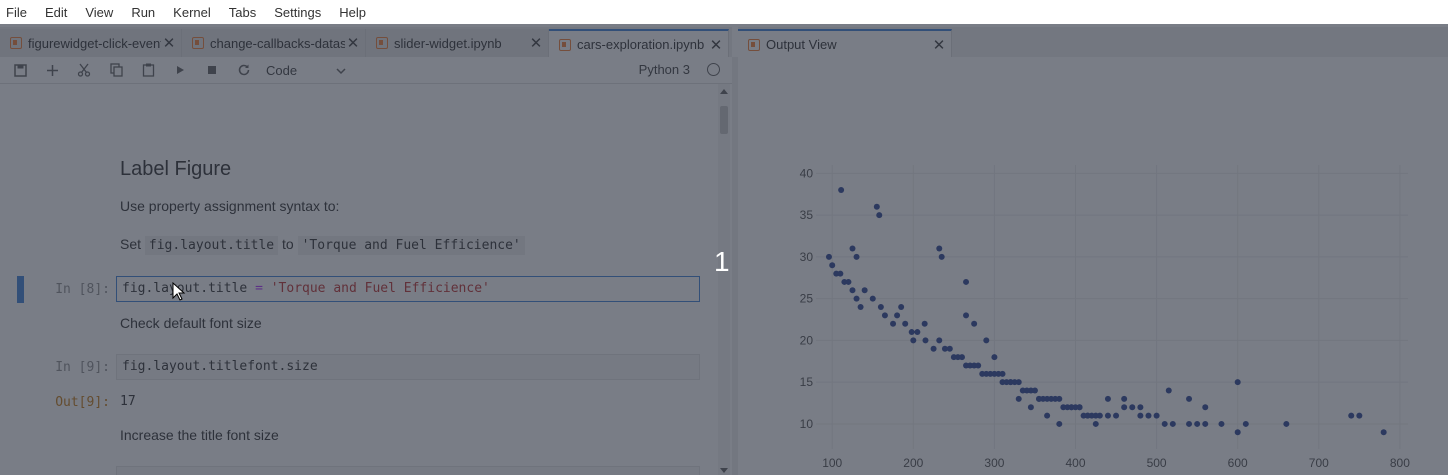 The image size is (1448, 475). I want to click on add-cell-icon, so click(52, 70).